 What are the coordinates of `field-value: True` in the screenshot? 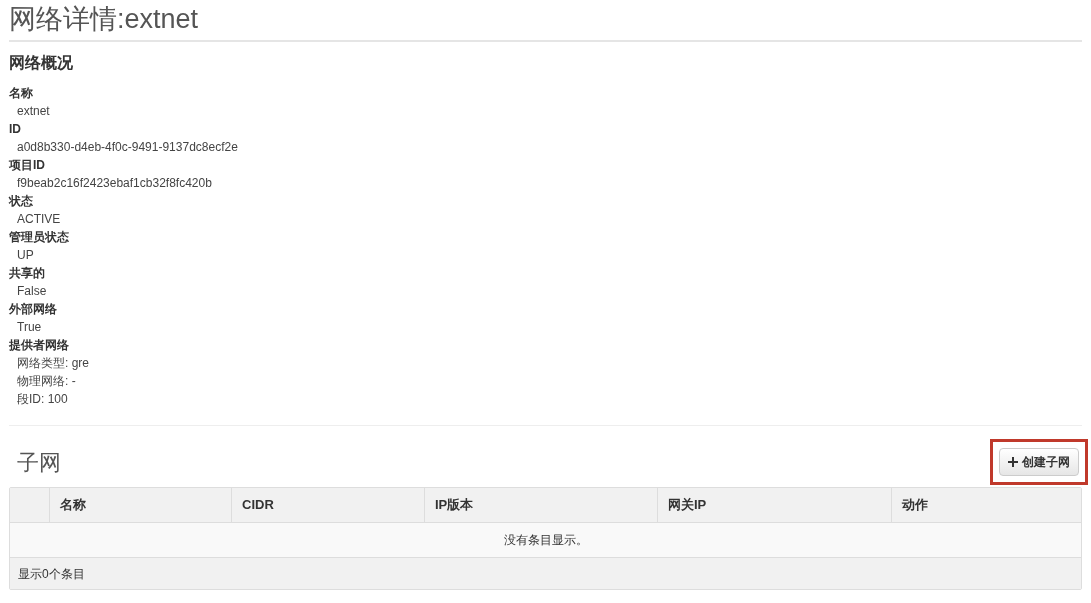 It's located at (29, 327).